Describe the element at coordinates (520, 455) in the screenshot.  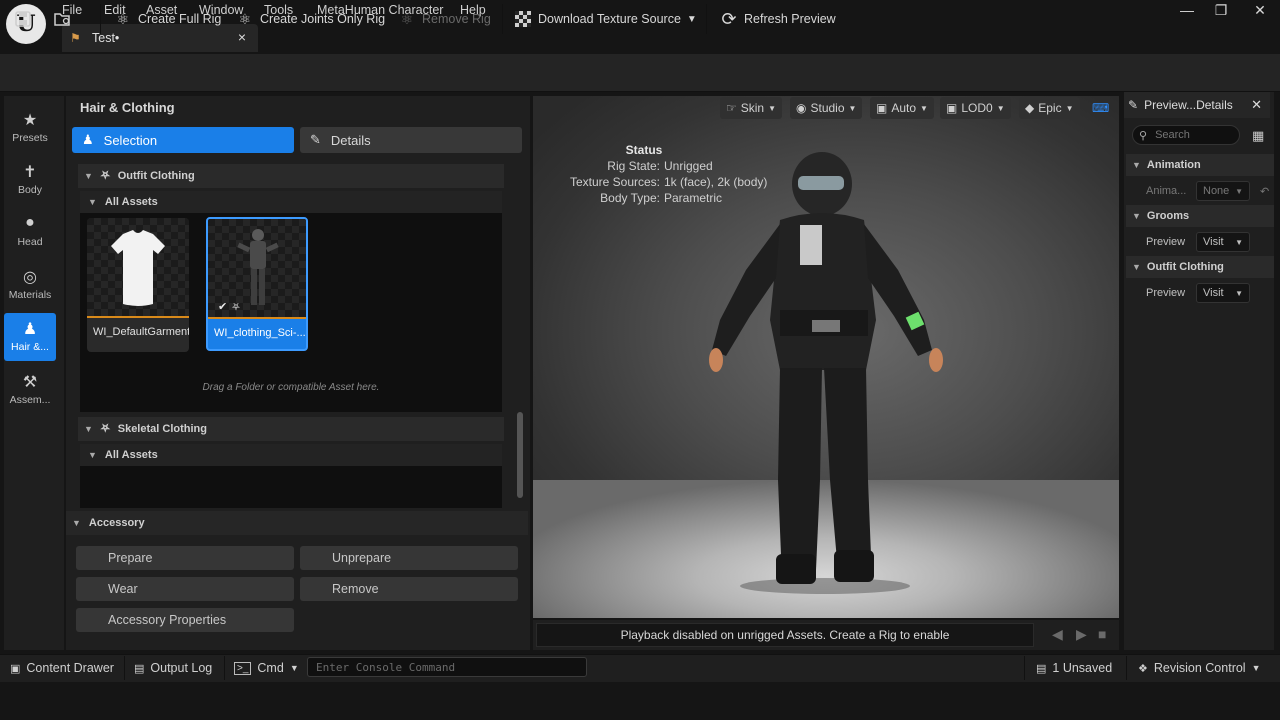
I see `panel-scrollbar` at that location.